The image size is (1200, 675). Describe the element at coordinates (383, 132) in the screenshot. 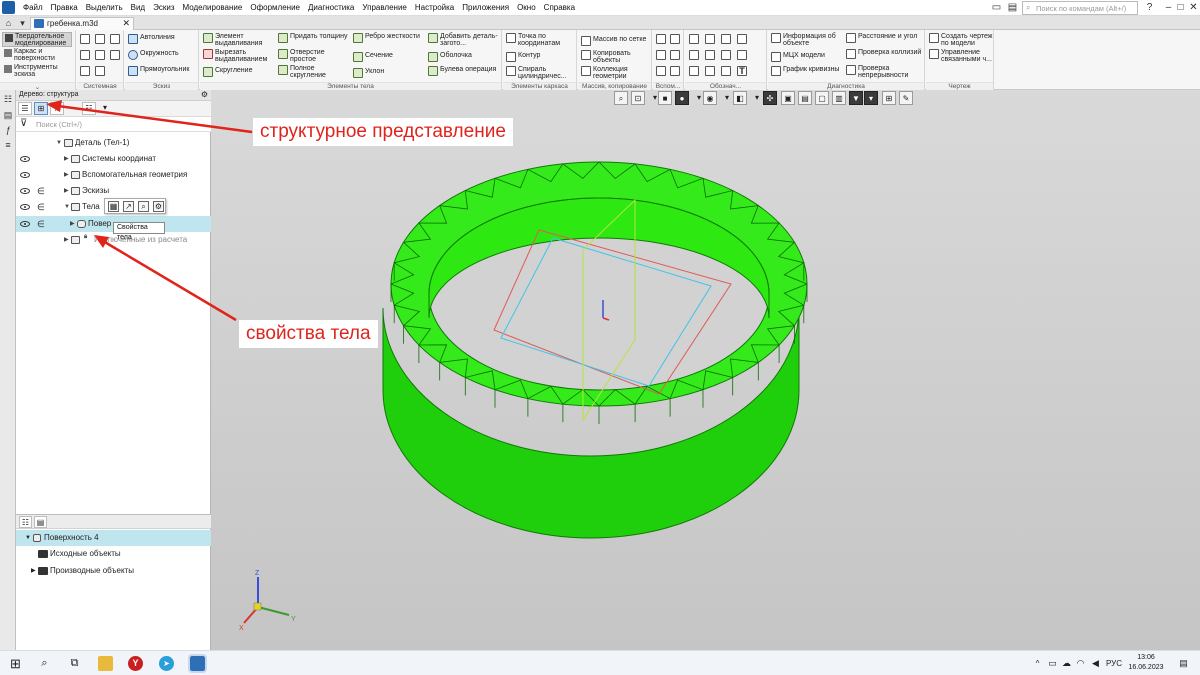

I see `annotation-structure-view: структурное представление` at that location.